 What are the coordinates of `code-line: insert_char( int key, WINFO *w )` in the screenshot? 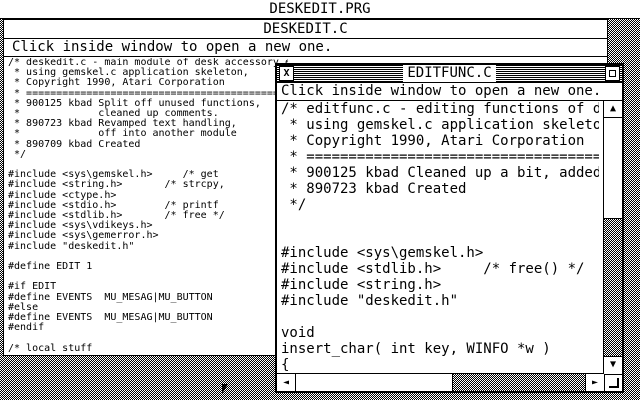 It's located at (416, 349).